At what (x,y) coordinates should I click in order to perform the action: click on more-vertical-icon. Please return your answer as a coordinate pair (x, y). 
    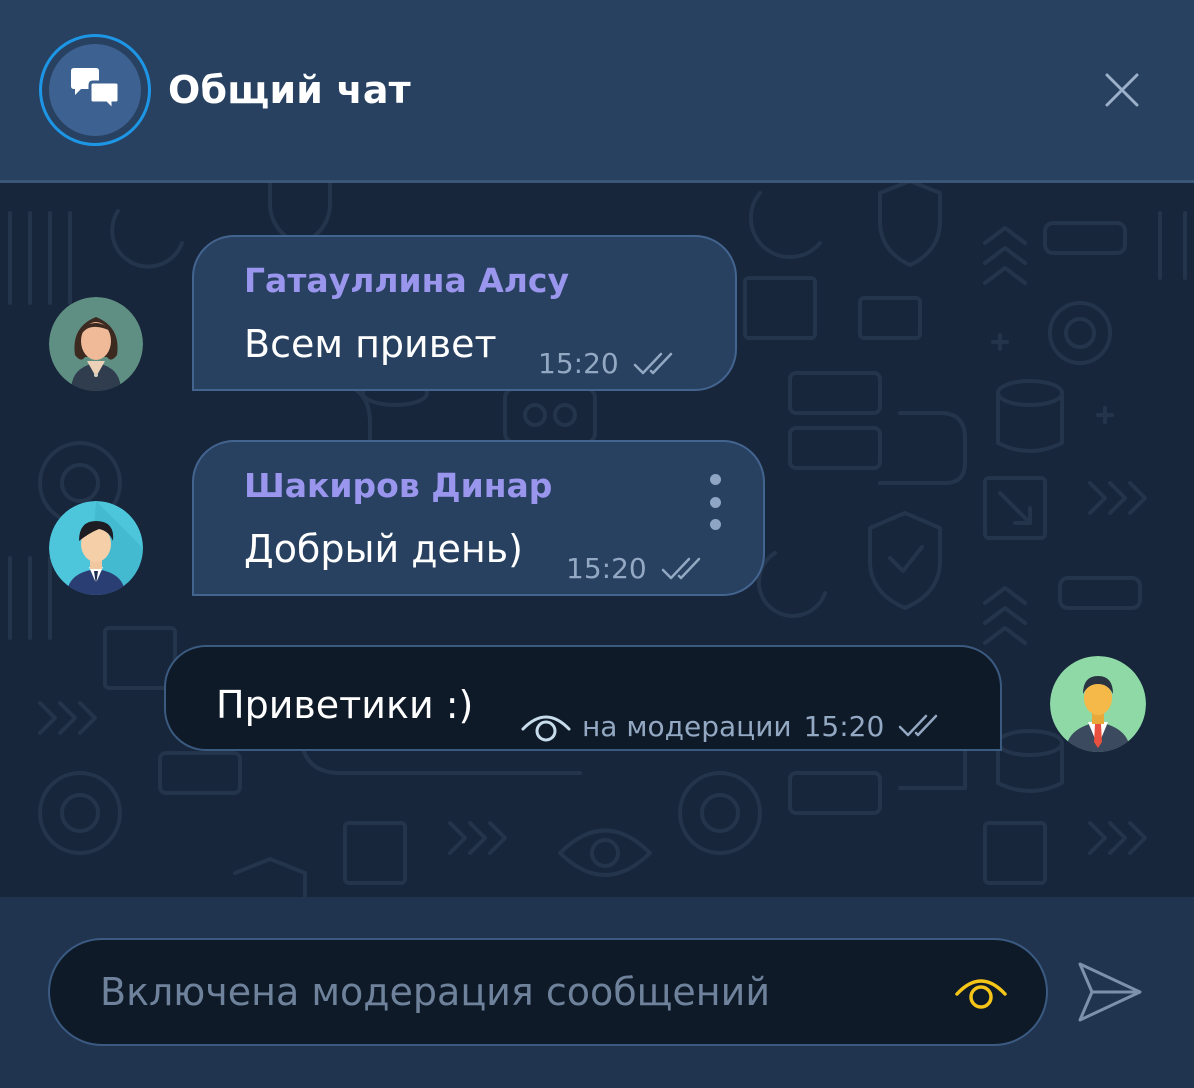
    Looking at the image, I should click on (715, 479).